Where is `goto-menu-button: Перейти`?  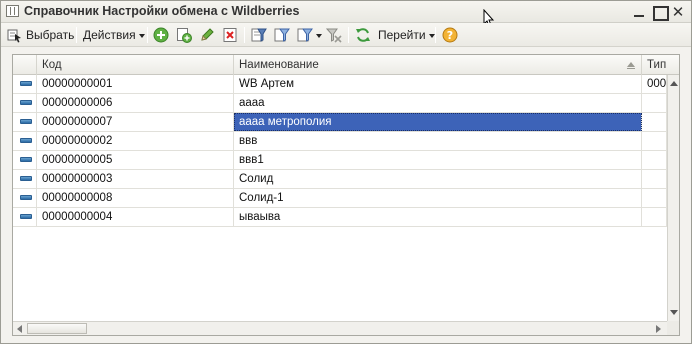 goto-menu-button: Перейти is located at coordinates (406, 35).